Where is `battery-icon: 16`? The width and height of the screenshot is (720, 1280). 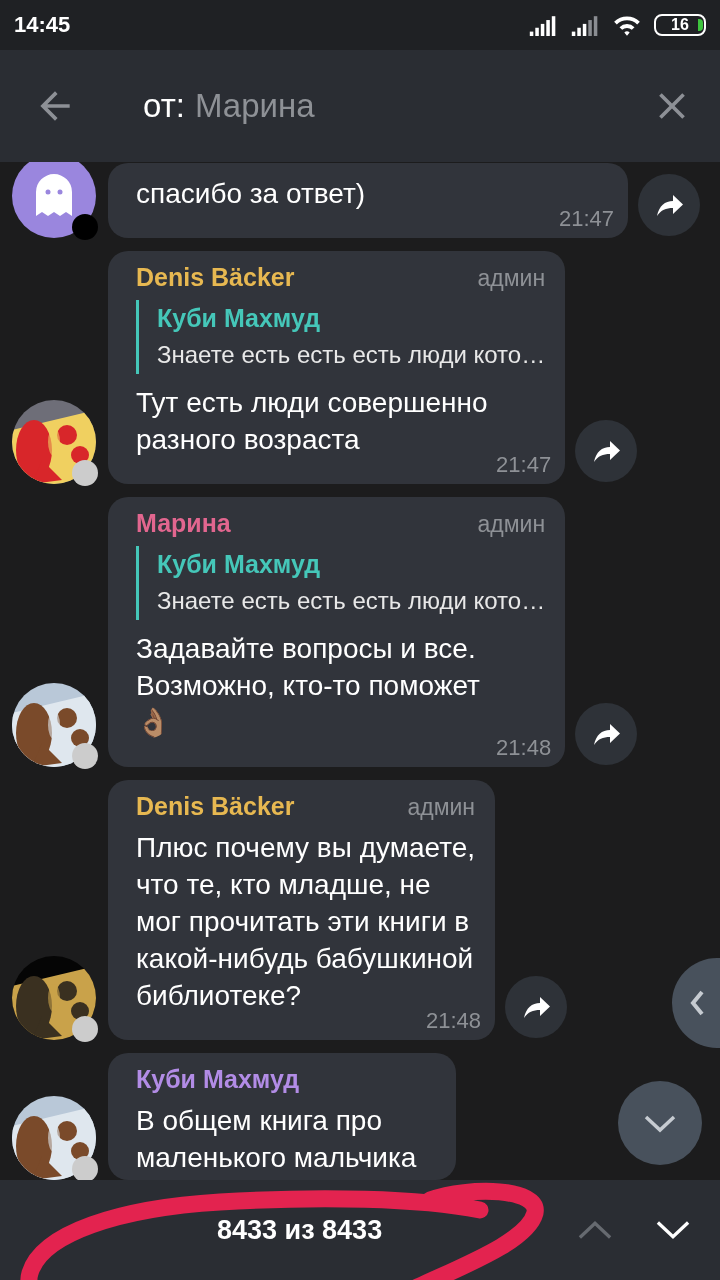
battery-icon: 16 is located at coordinates (680, 25).